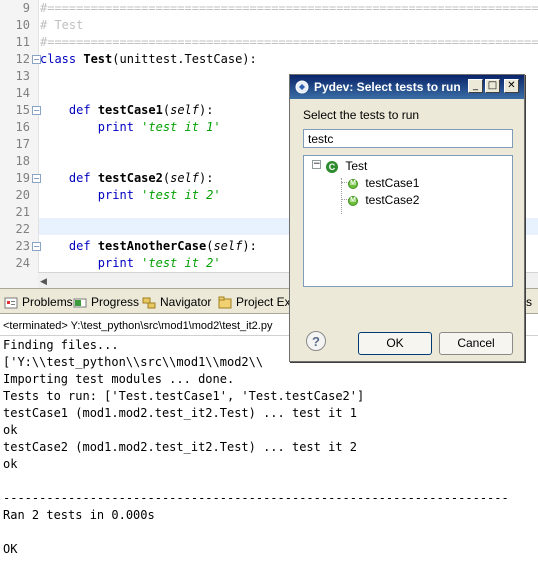 This screenshot has height=564, width=538. What do you see at coordinates (22, 127) in the screenshot?
I see `line-number: 16` at bounding box center [22, 127].